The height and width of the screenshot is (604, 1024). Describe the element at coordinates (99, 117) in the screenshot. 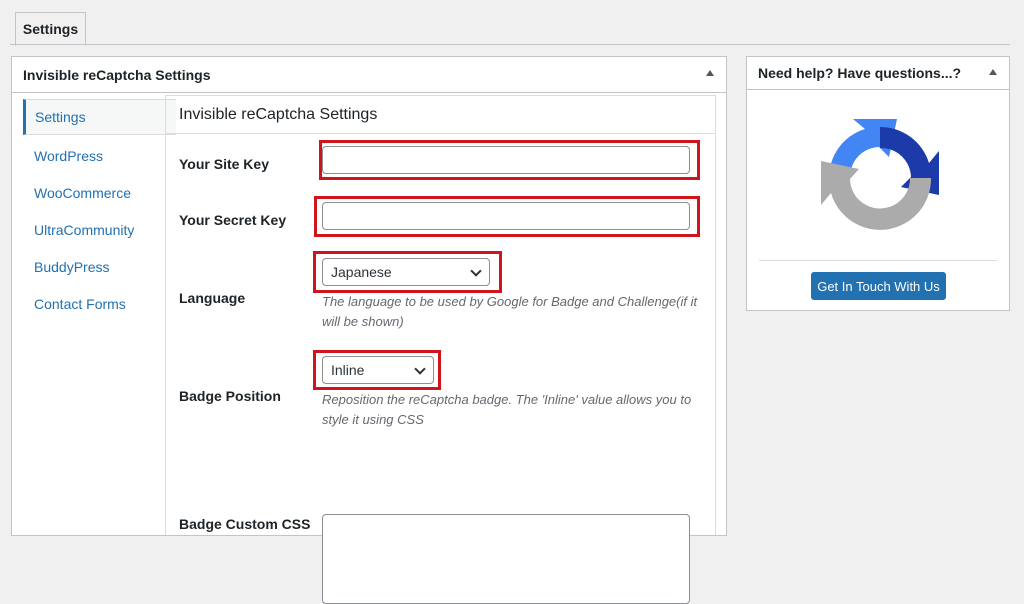

I see `nav-item-settings: Settings` at that location.